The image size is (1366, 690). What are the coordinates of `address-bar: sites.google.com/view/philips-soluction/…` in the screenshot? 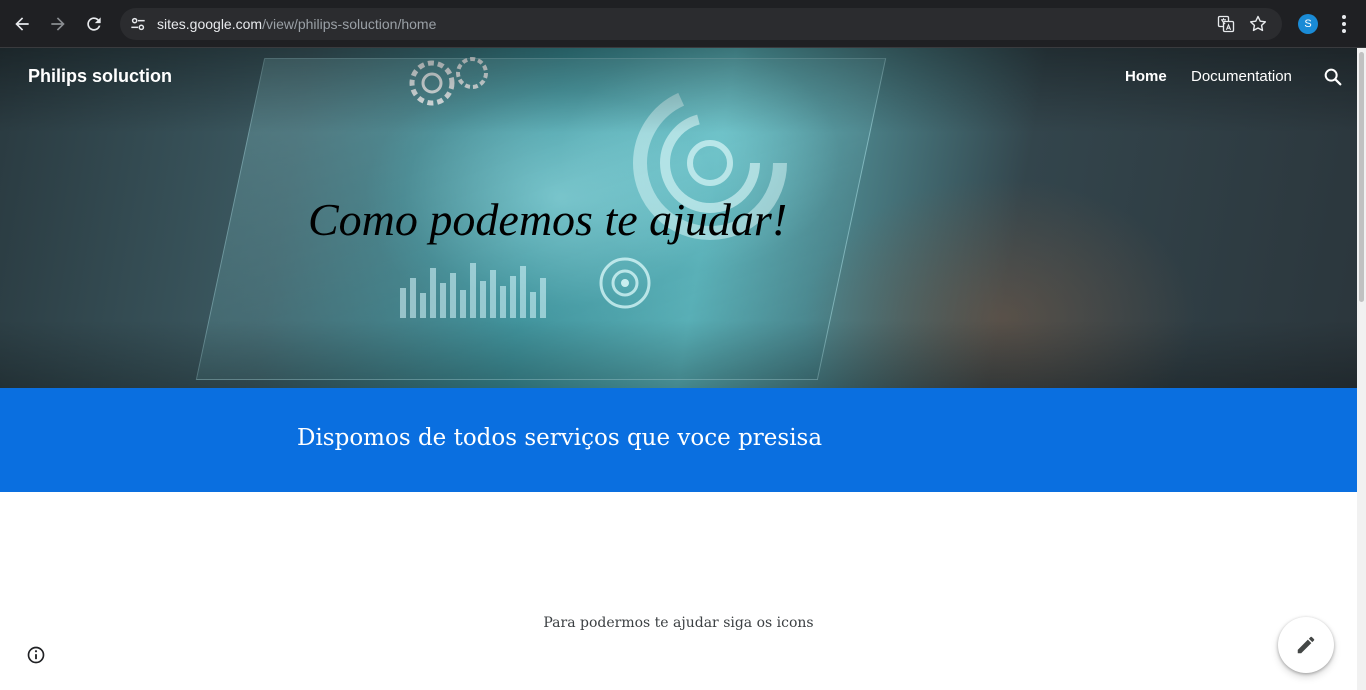 It's located at (701, 24).